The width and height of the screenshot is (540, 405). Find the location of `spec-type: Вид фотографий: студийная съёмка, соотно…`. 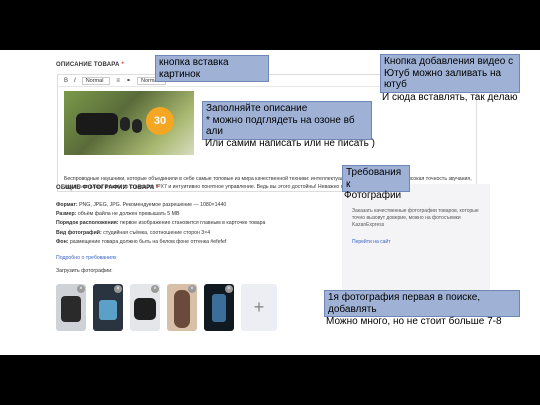

spec-type: Вид фотографий: студийная съёмка, соотно… is located at coordinates (133, 233).